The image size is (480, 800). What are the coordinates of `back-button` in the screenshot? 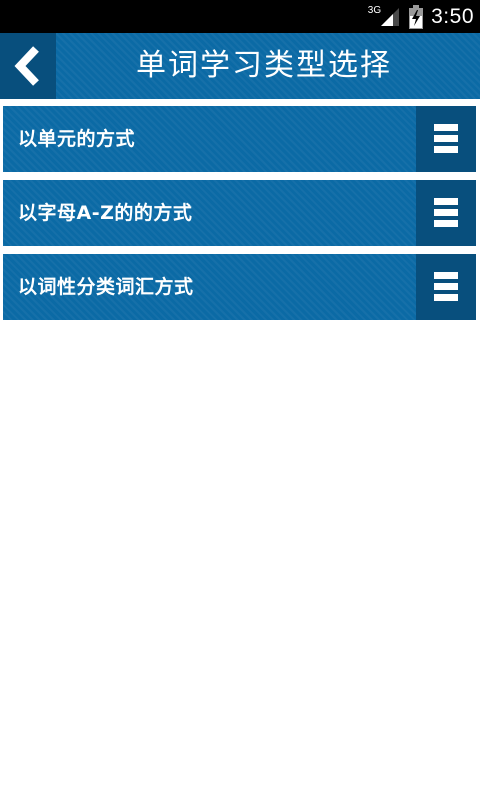 It's located at (28, 66).